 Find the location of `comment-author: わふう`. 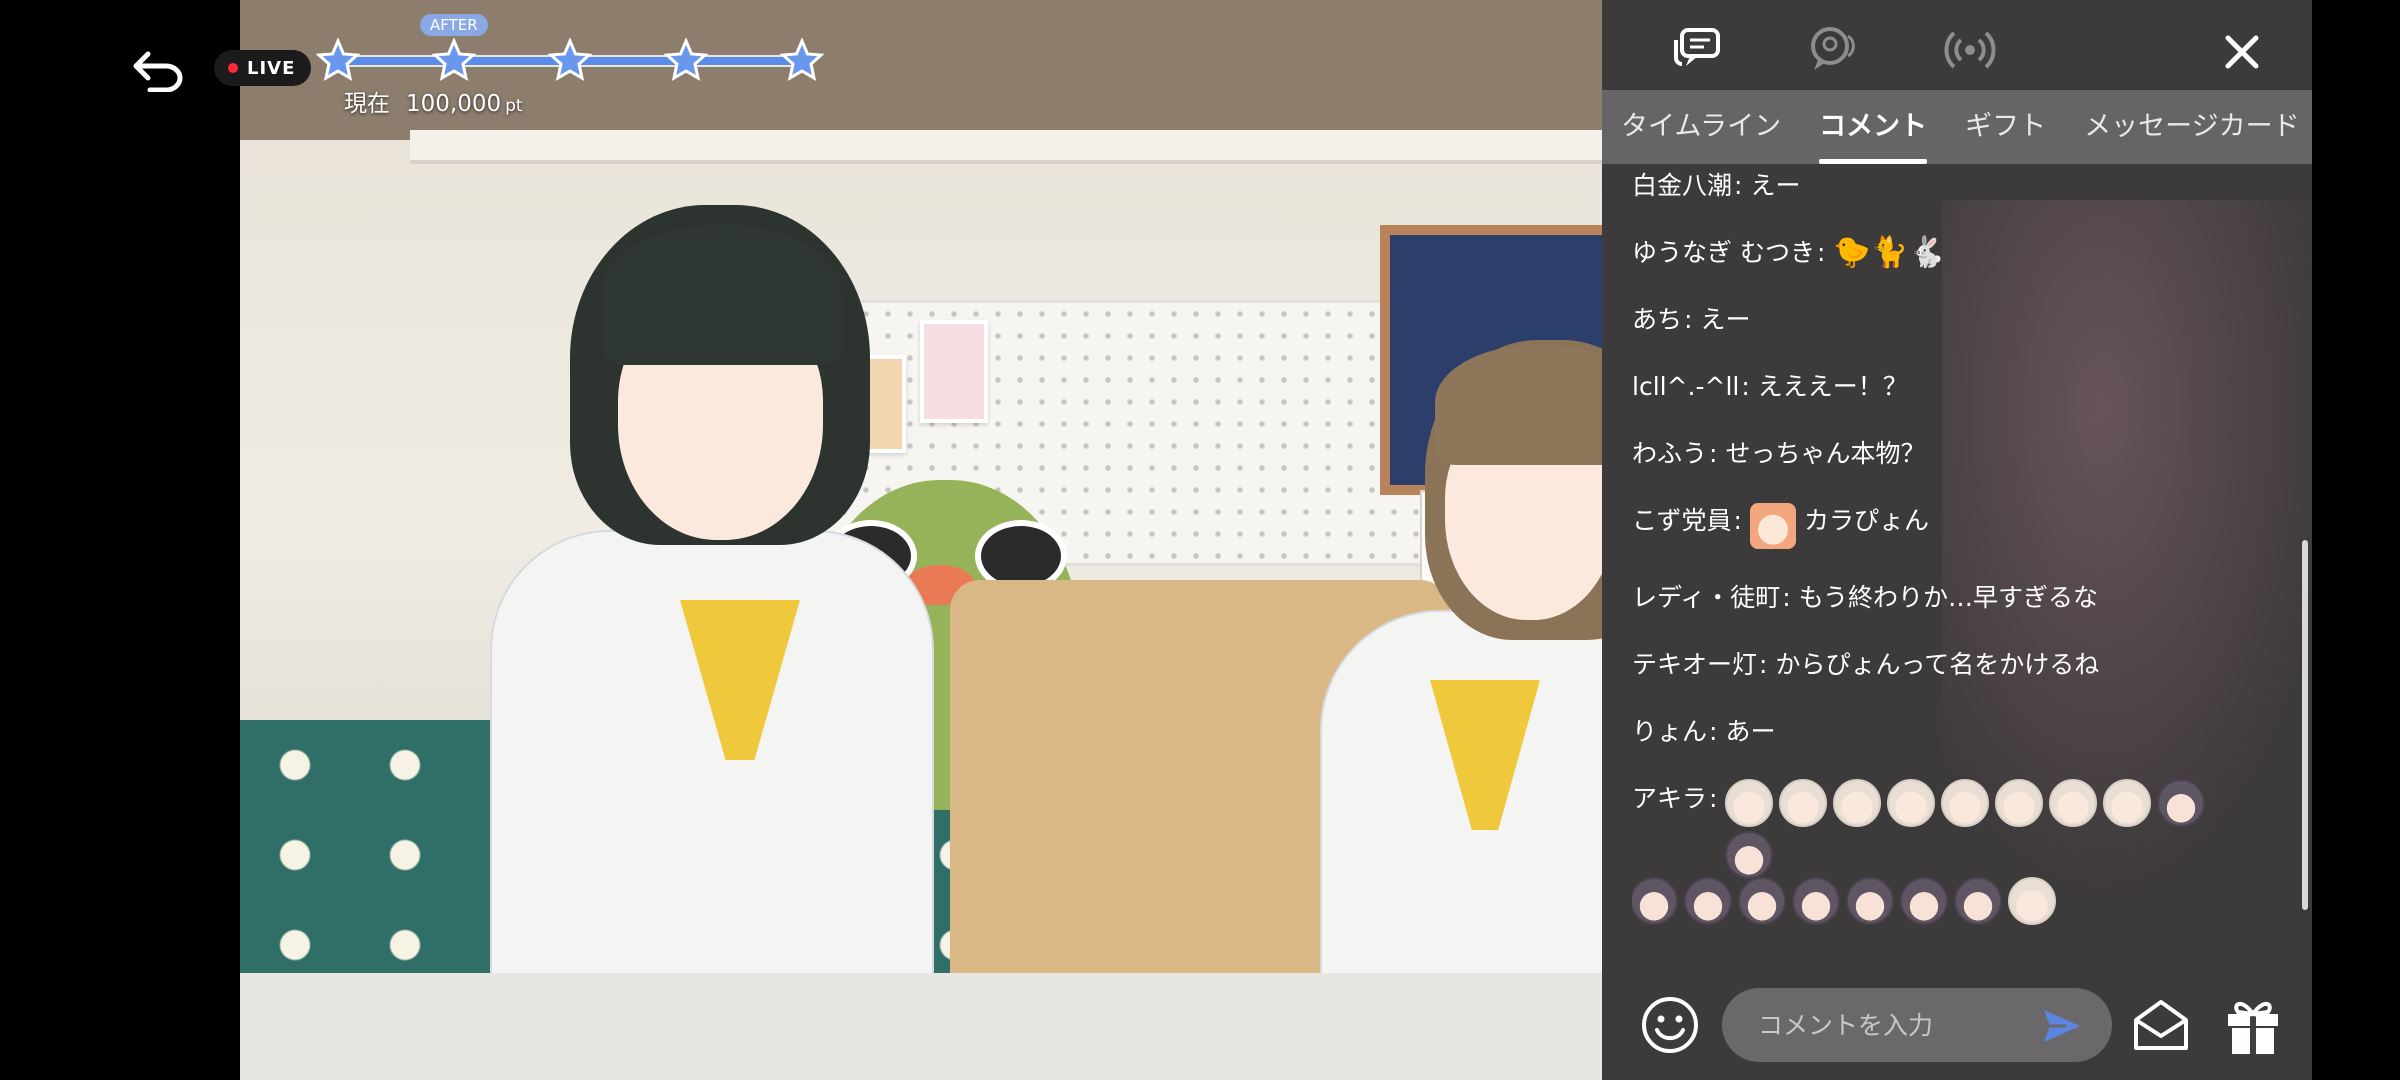

comment-author: わふう is located at coordinates (1670, 453).